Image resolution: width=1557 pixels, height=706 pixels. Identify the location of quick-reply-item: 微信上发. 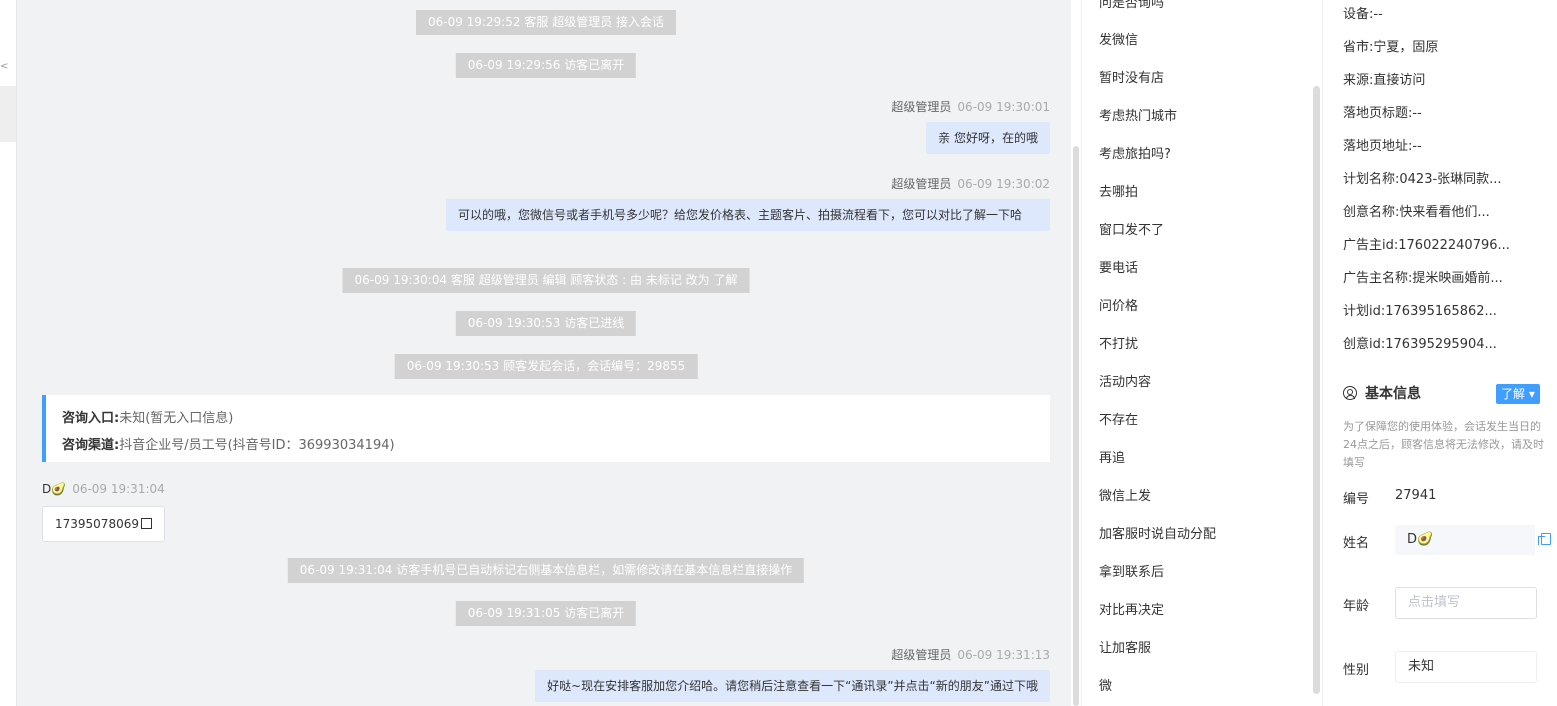
(1125, 494).